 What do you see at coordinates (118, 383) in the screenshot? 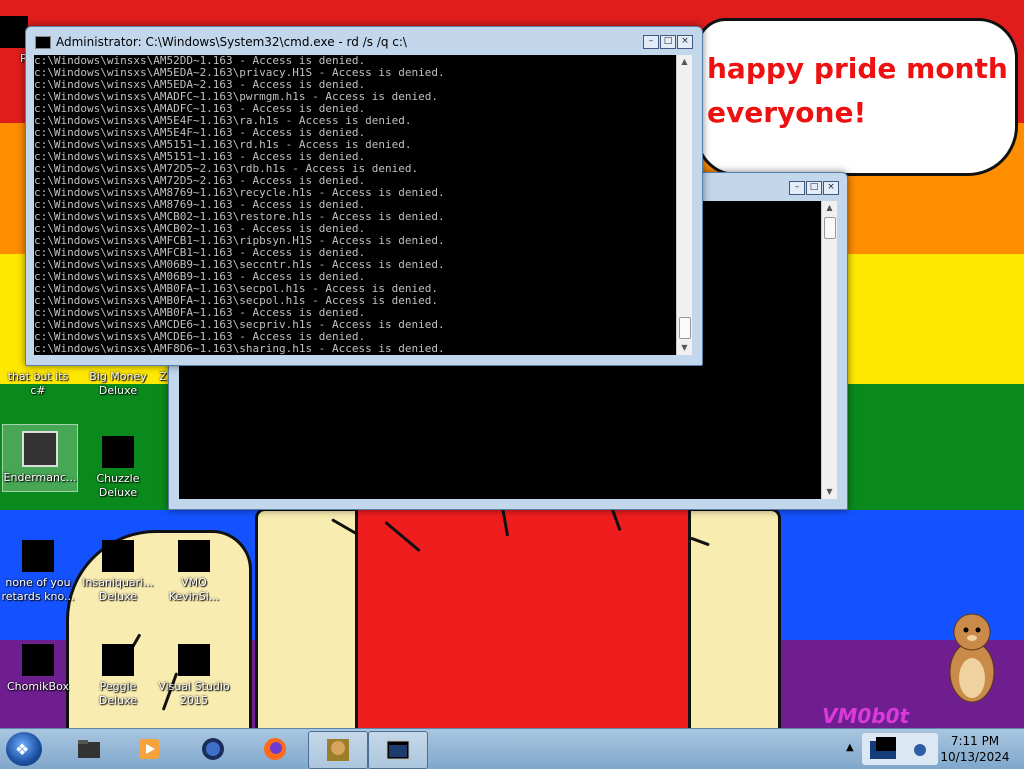
I see `icon-label: Big Money Deluxe` at bounding box center [118, 383].